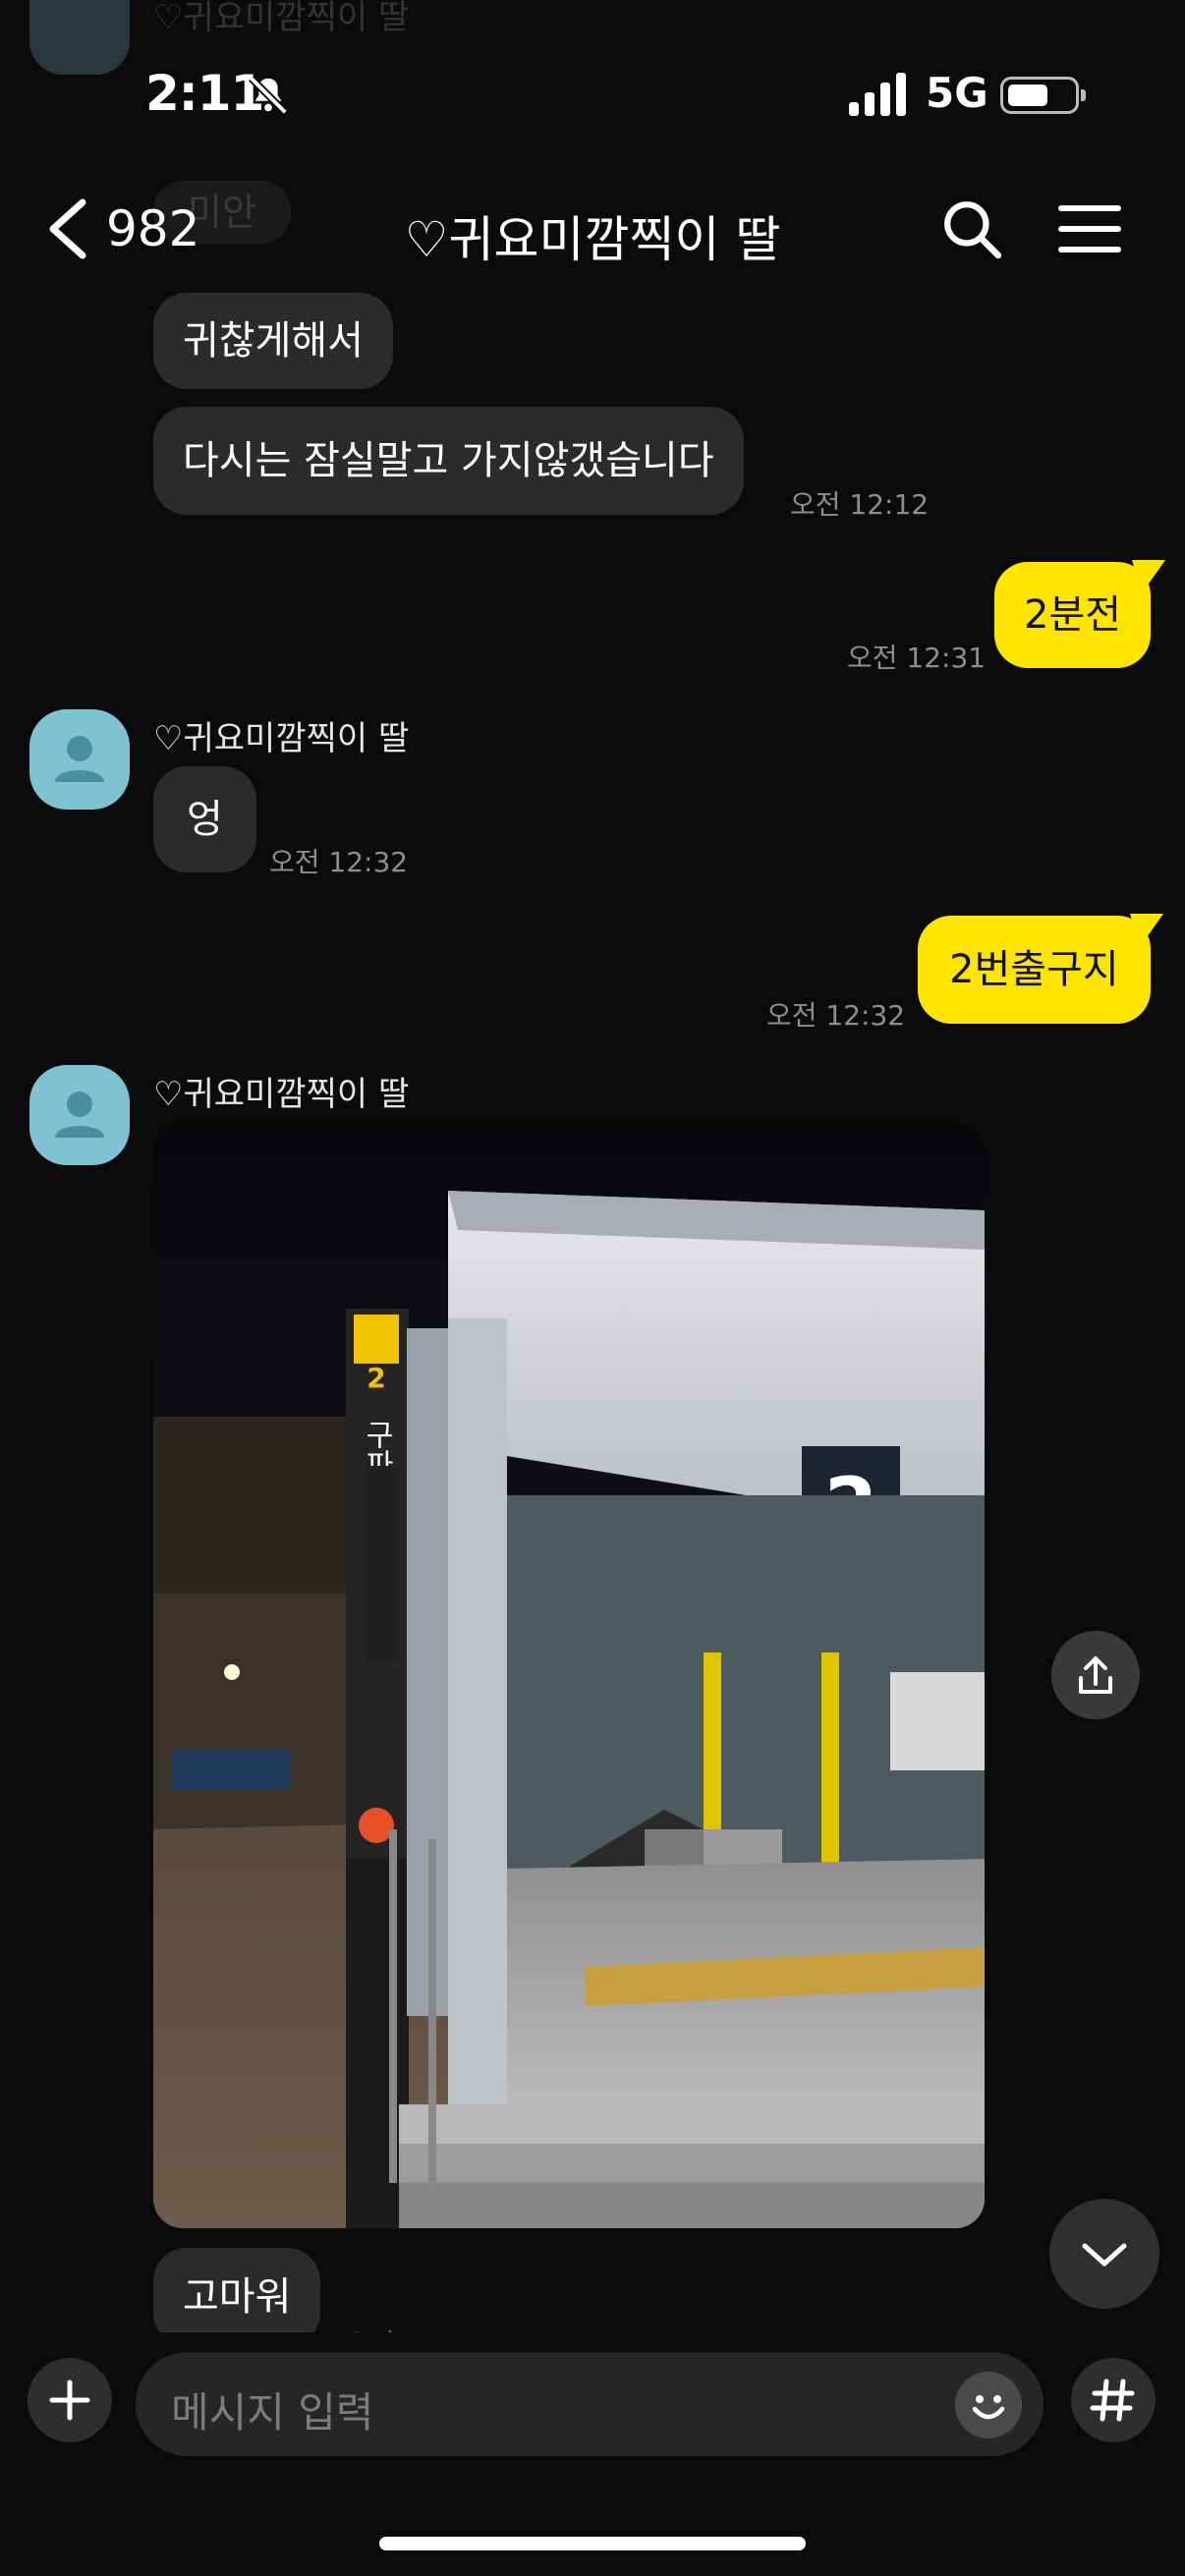 The image size is (1185, 2576). What do you see at coordinates (957, 93) in the screenshot?
I see `network-label: 5G` at bounding box center [957, 93].